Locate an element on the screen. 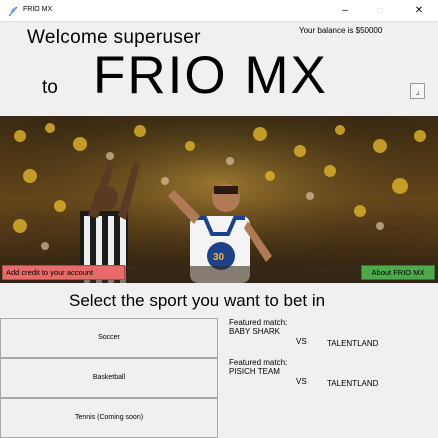 Image resolution: width=438 pixels, height=438 pixels. close-button: ✕ is located at coordinates (419, 11).